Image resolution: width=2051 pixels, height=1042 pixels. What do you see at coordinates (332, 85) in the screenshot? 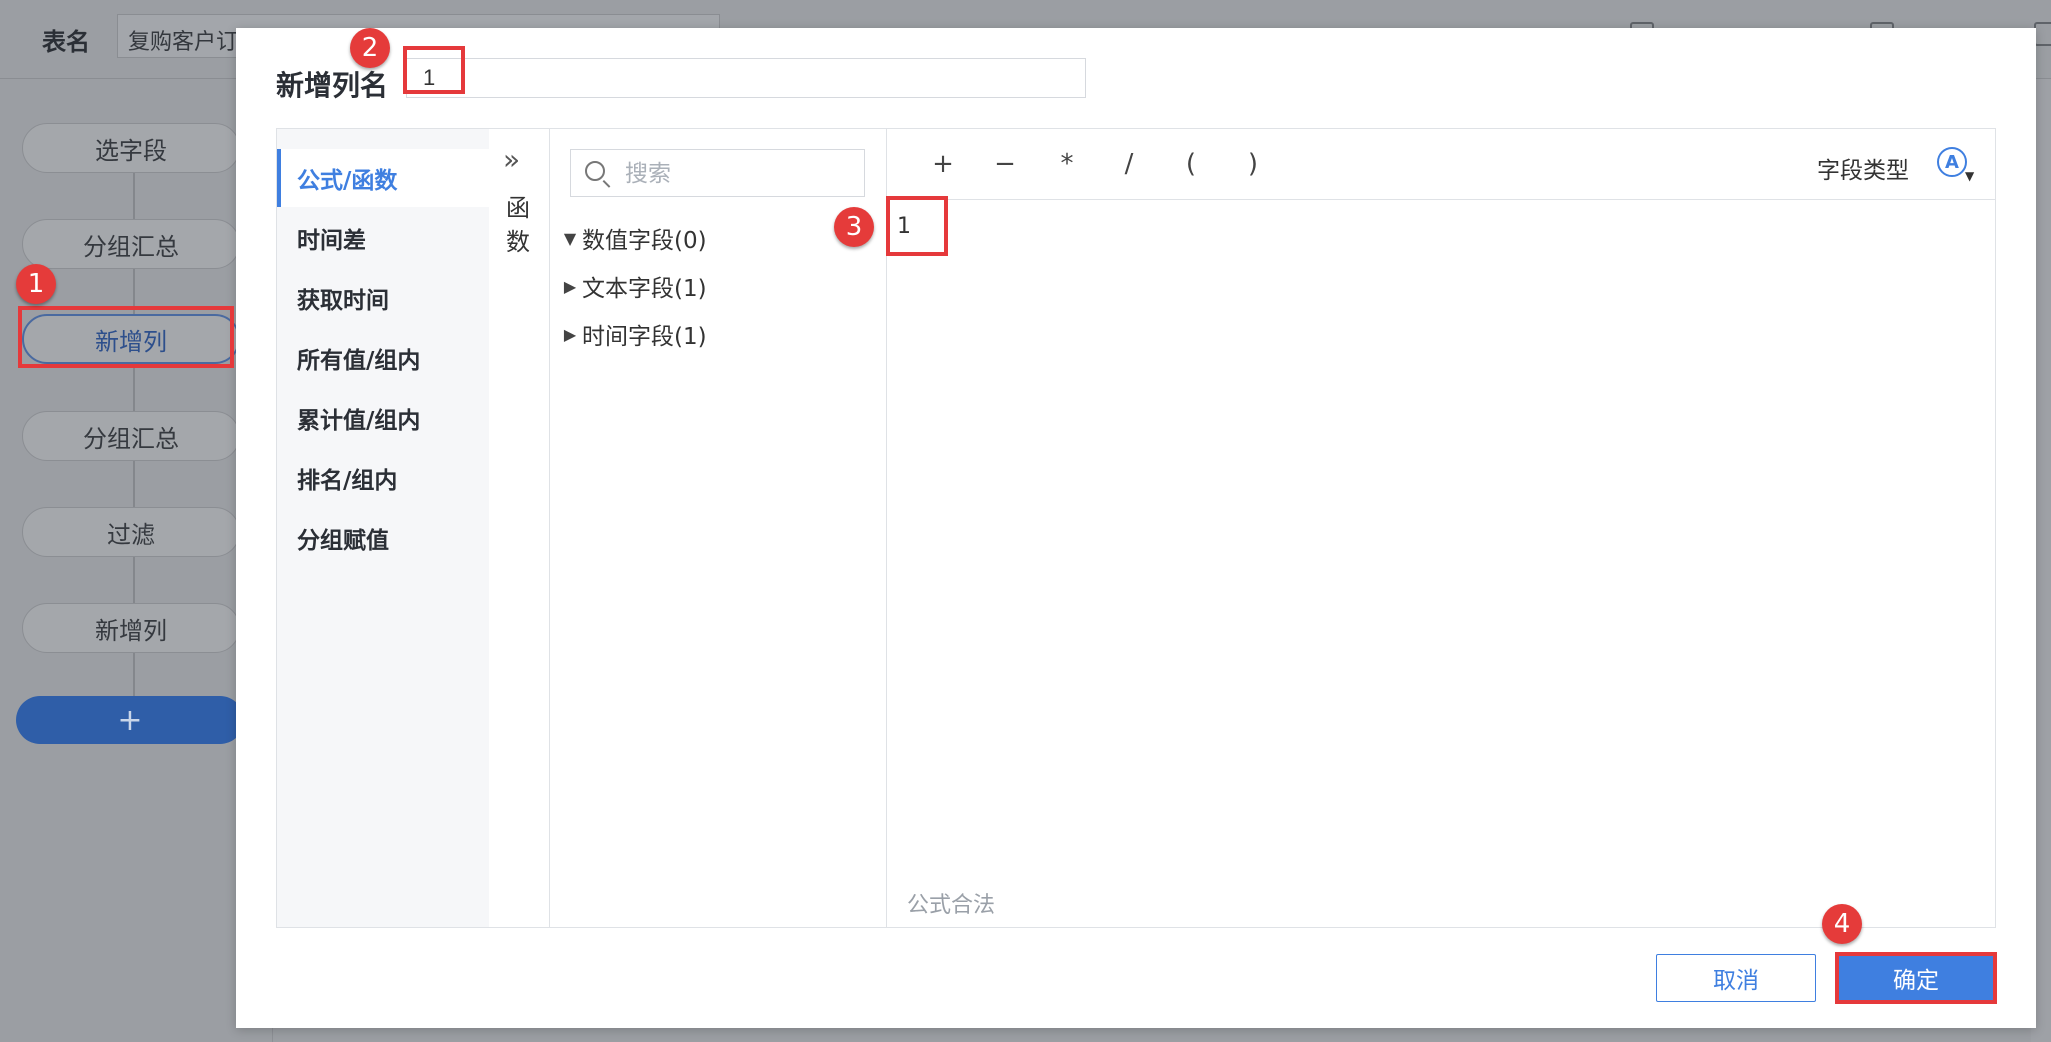
I see `dialog-title: 新增列名` at bounding box center [332, 85].